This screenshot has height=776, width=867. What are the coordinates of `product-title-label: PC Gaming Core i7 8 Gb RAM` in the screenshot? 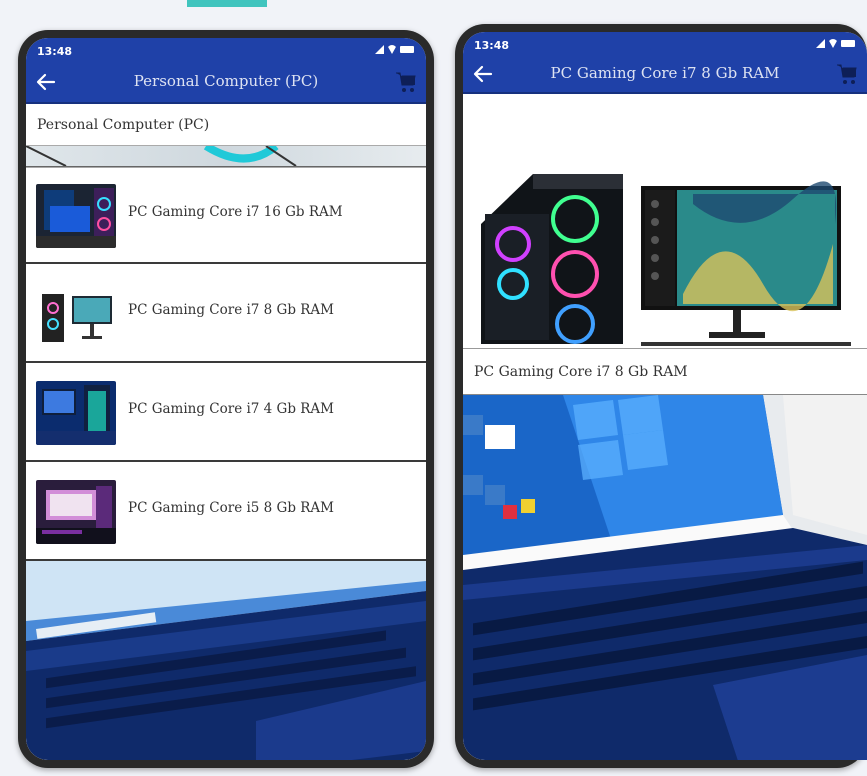 It's located at (665, 372).